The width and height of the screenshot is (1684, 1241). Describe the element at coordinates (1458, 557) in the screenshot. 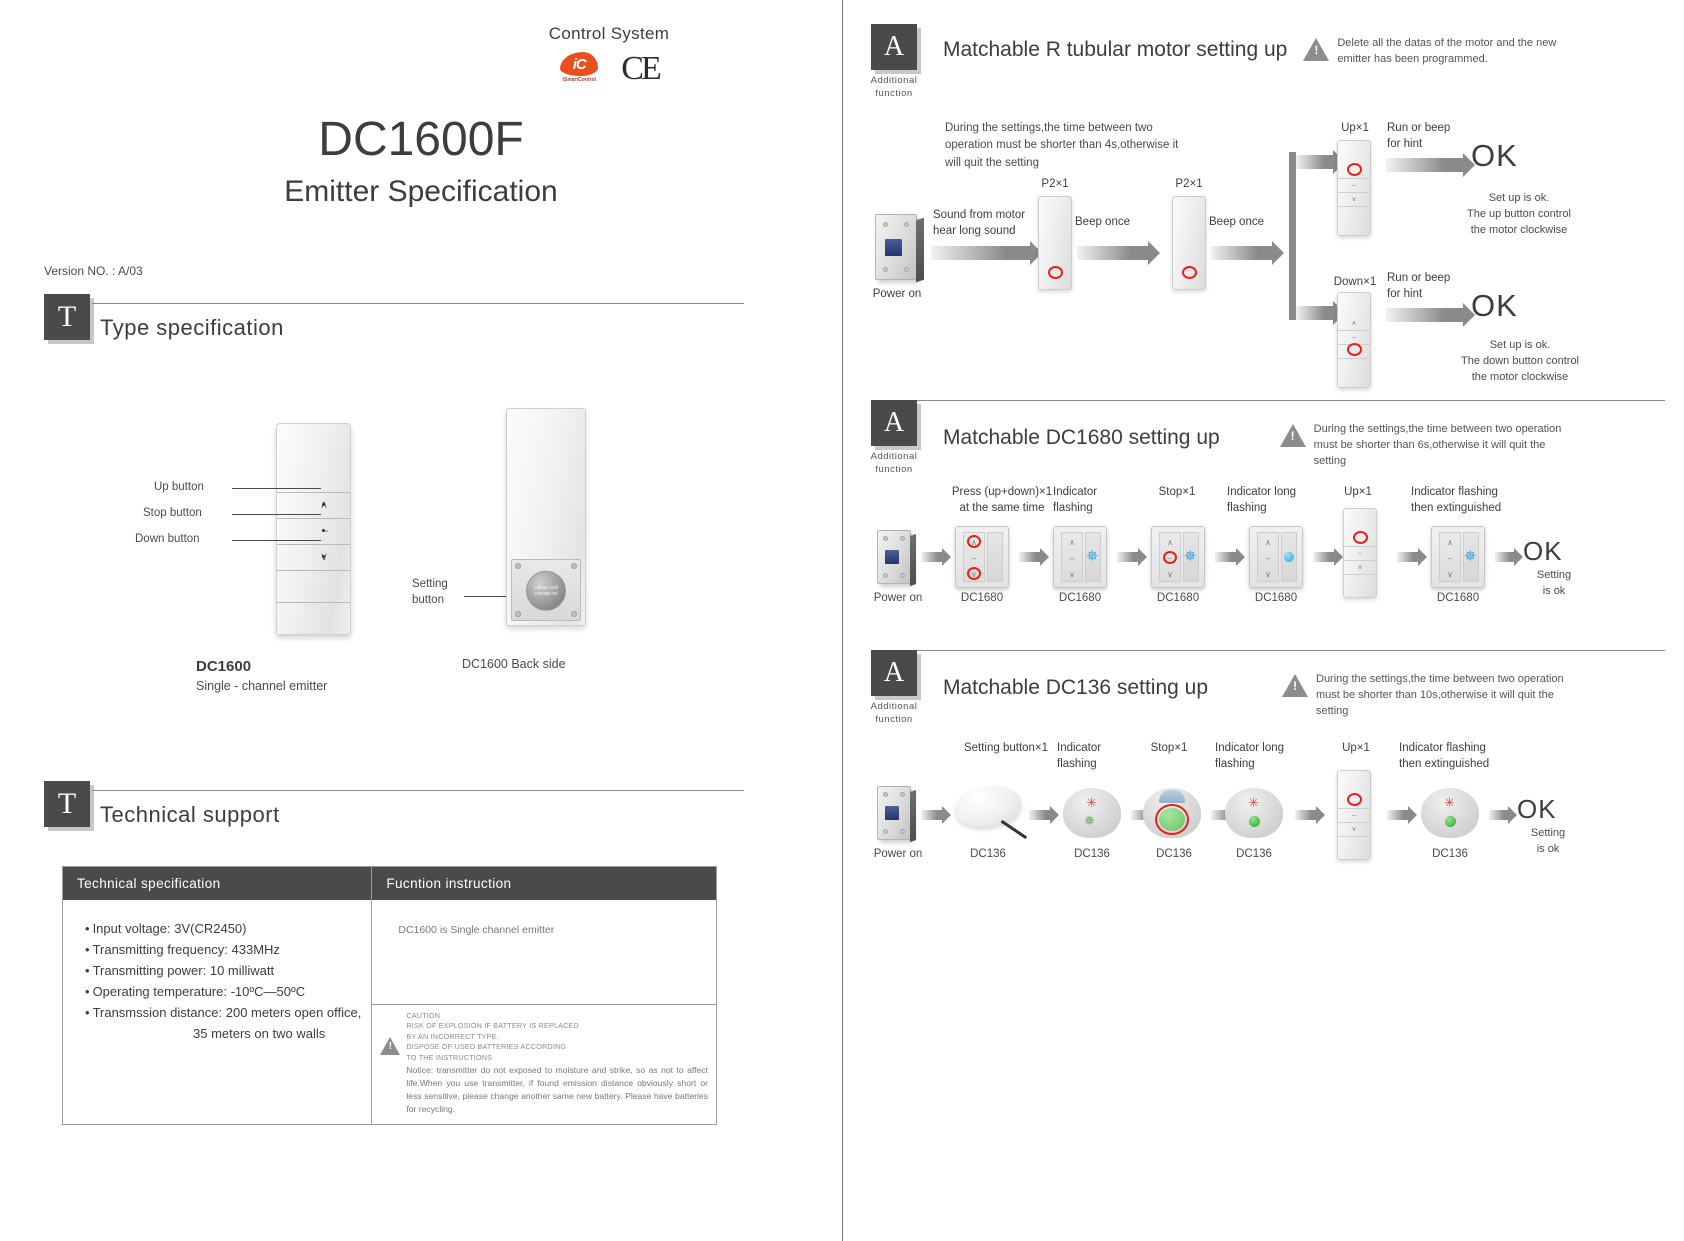

I see `dc1680-step6: ∧ – ∨ ✵` at that location.